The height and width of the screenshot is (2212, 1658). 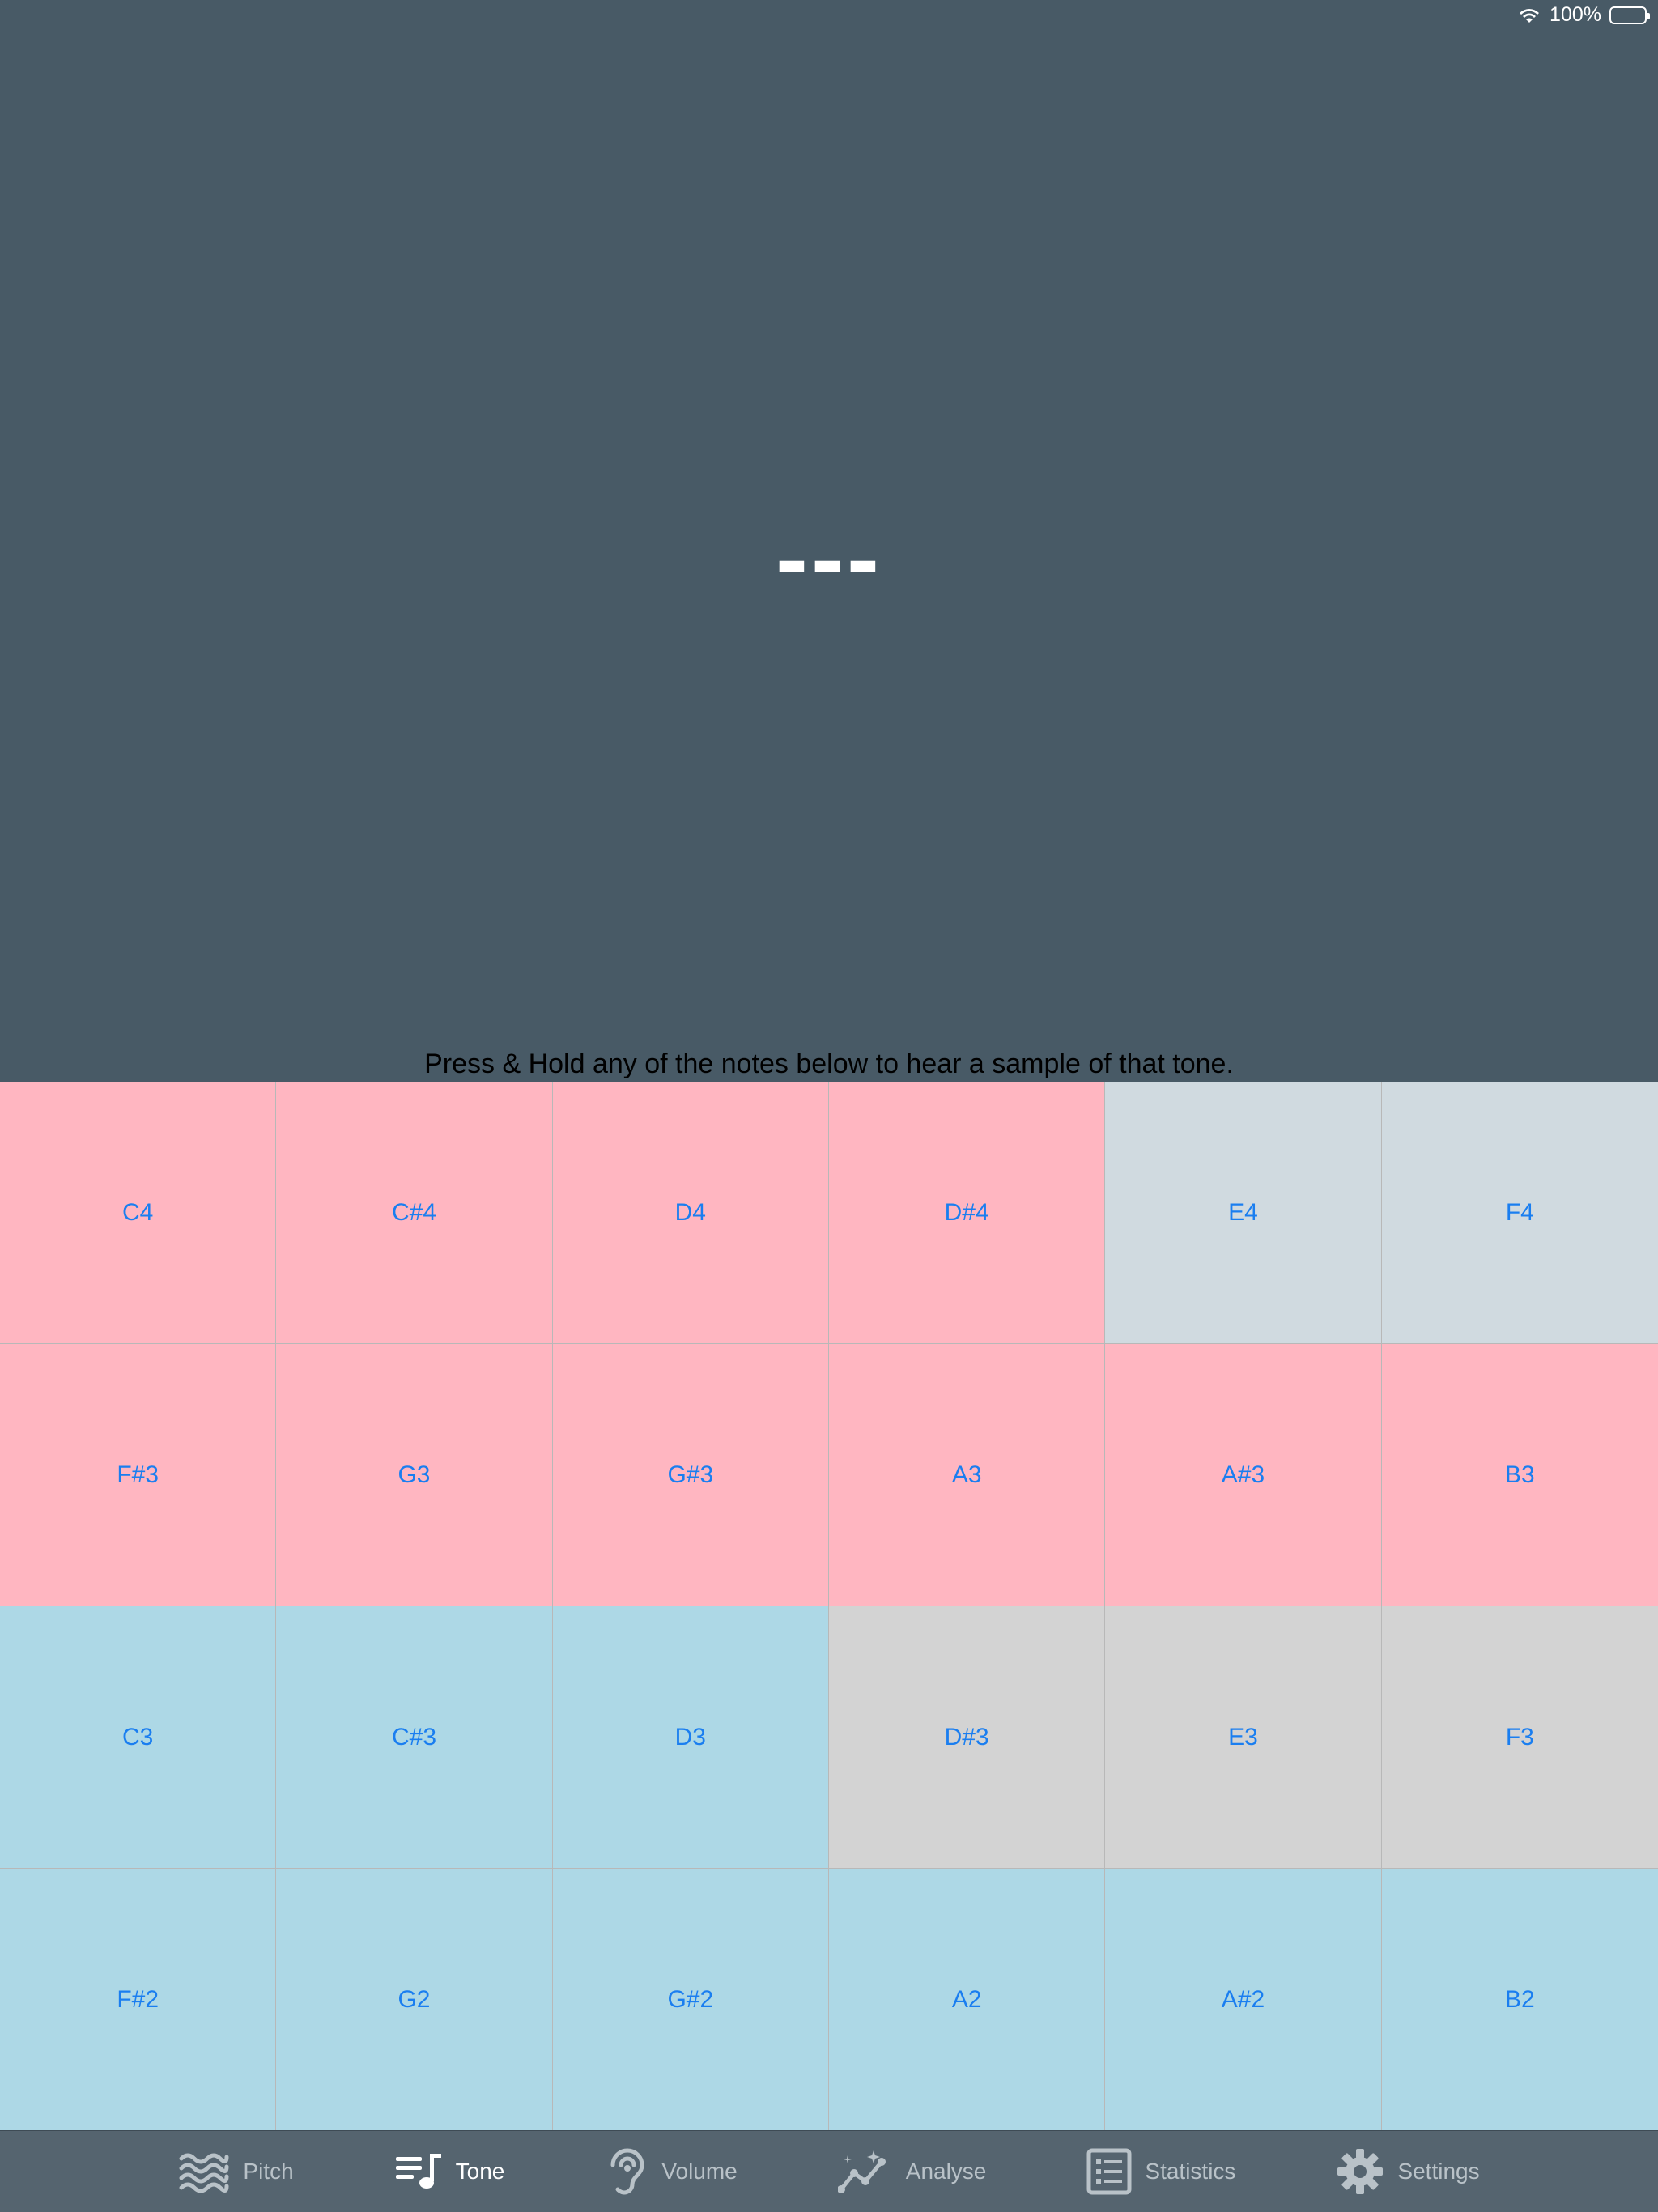 I want to click on note-button: G2, so click(x=414, y=2000).